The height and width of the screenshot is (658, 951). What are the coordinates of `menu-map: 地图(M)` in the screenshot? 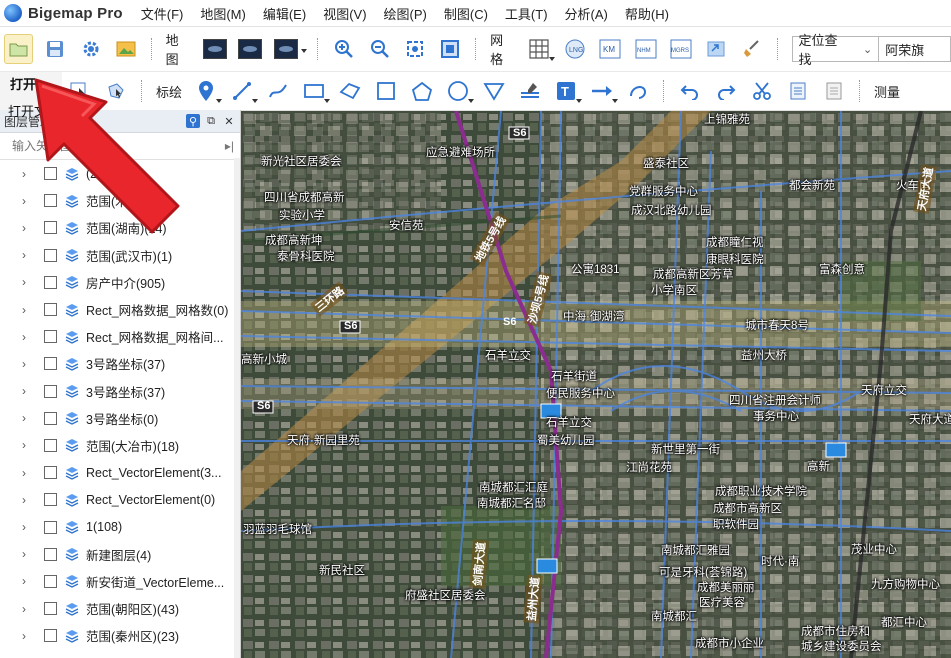 It's located at (223, 13).